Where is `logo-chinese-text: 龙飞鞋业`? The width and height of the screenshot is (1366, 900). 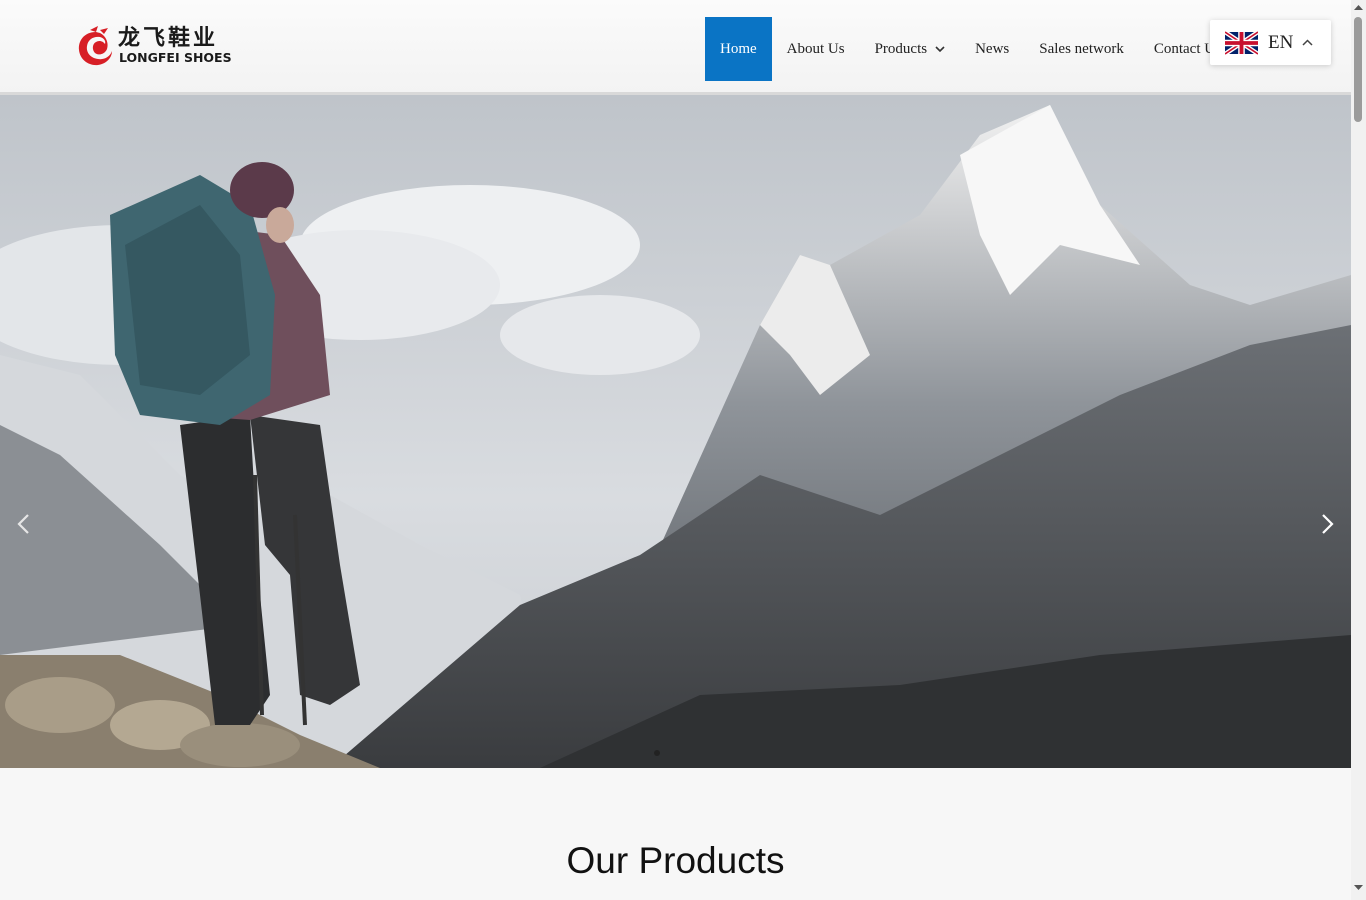
logo-chinese-text: 龙飞鞋业 is located at coordinates (168, 38).